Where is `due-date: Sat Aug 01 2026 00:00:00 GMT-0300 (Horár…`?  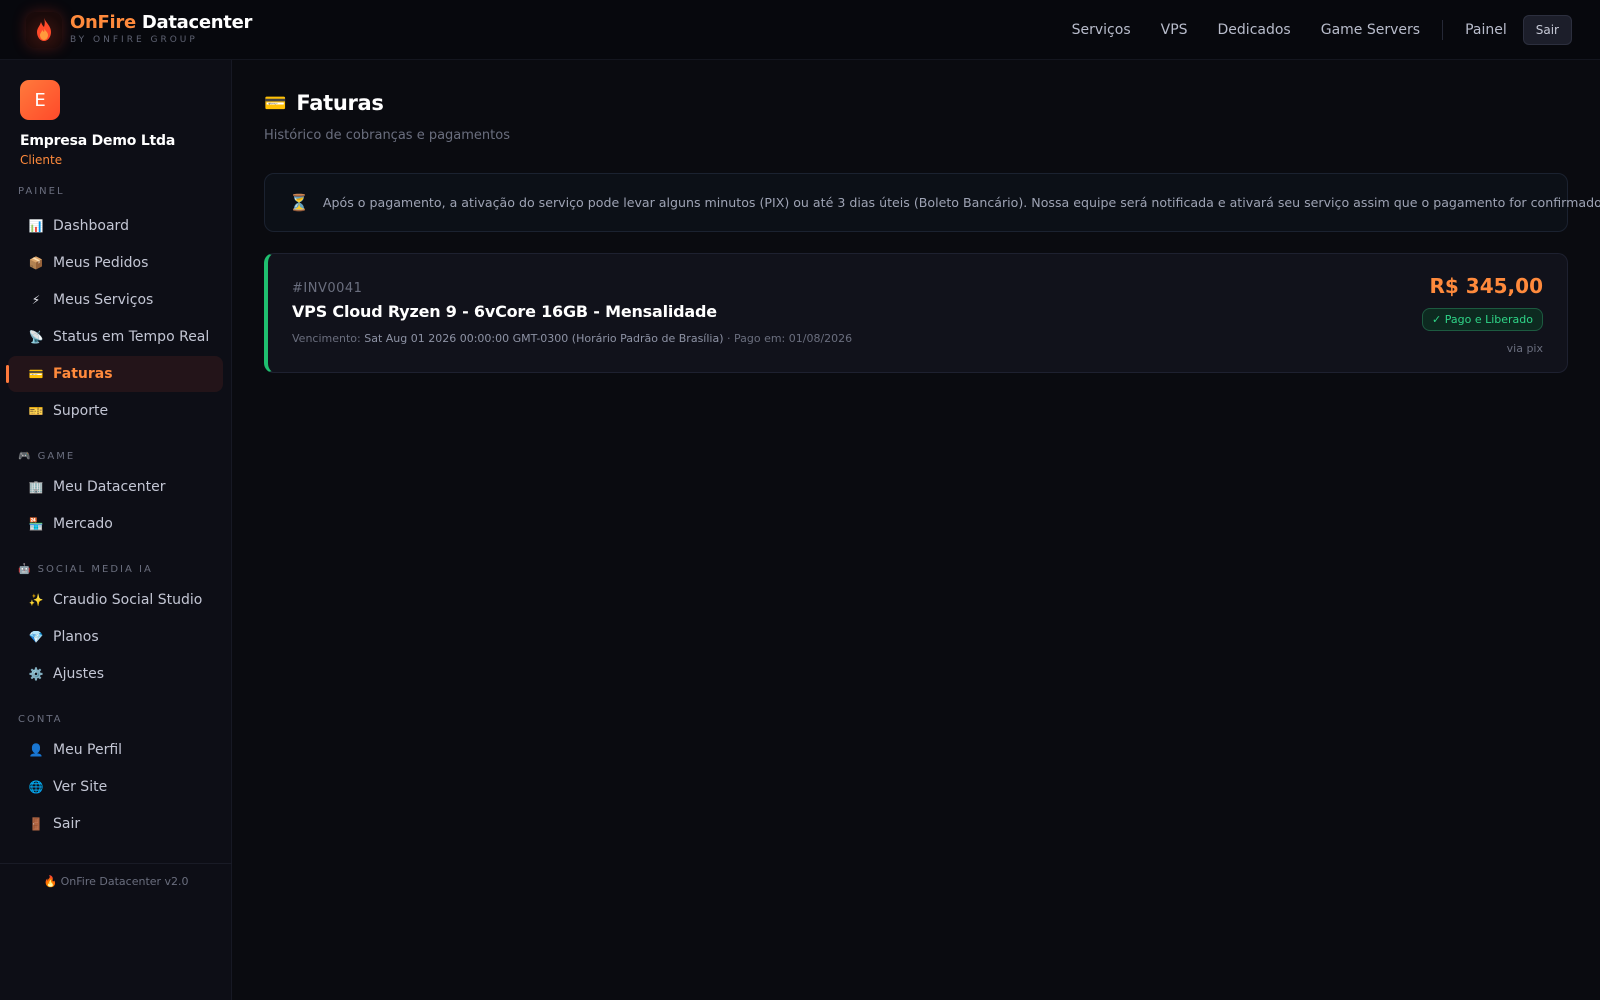
due-date: Sat Aug 01 2026 00:00:00 GMT-0300 (Horár… is located at coordinates (544, 338).